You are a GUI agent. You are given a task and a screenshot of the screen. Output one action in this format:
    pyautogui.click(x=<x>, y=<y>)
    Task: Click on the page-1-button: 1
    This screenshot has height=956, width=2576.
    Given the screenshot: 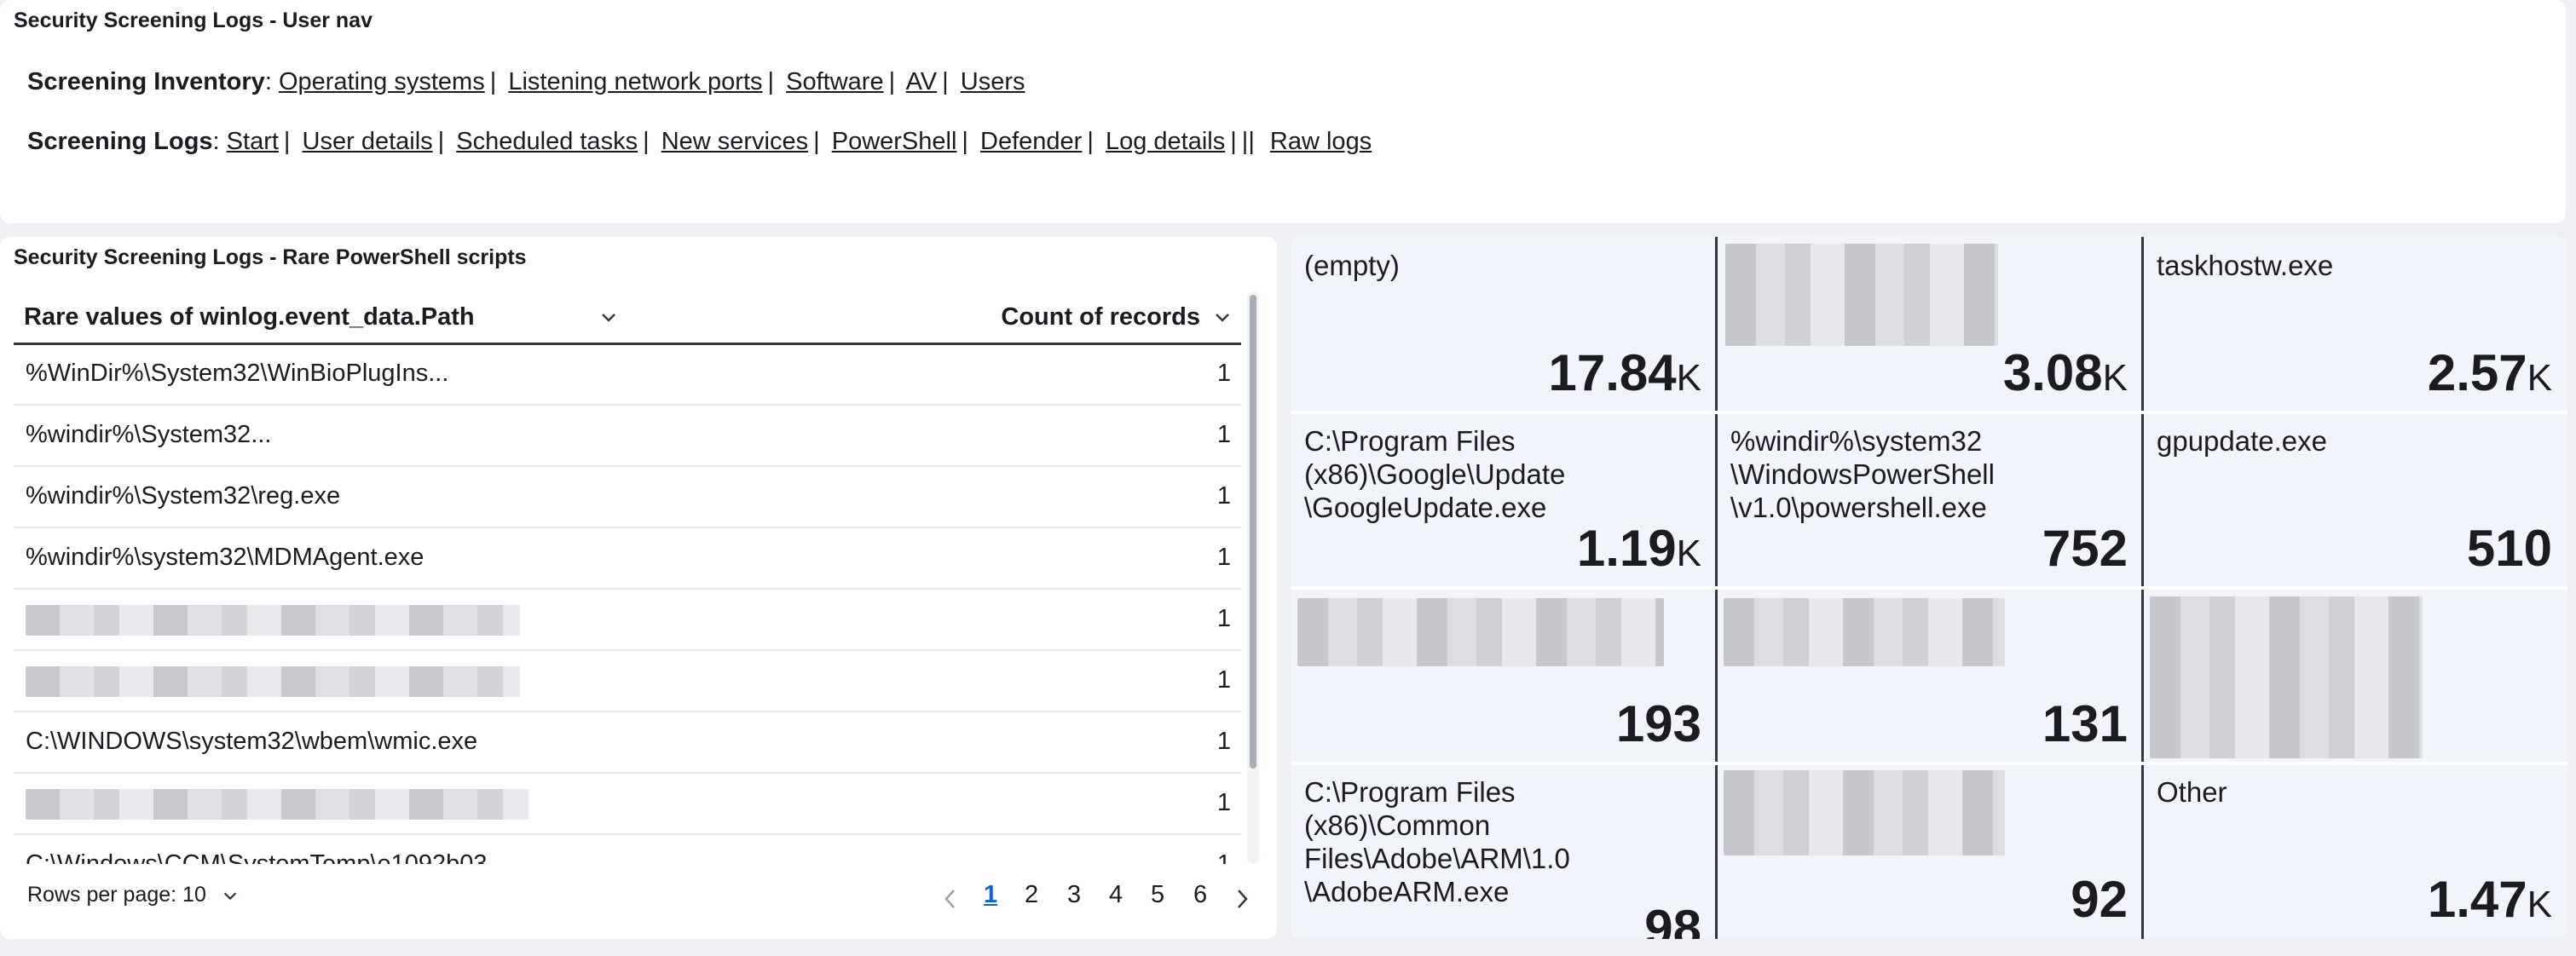 What is the action you would take?
    pyautogui.click(x=990, y=895)
    